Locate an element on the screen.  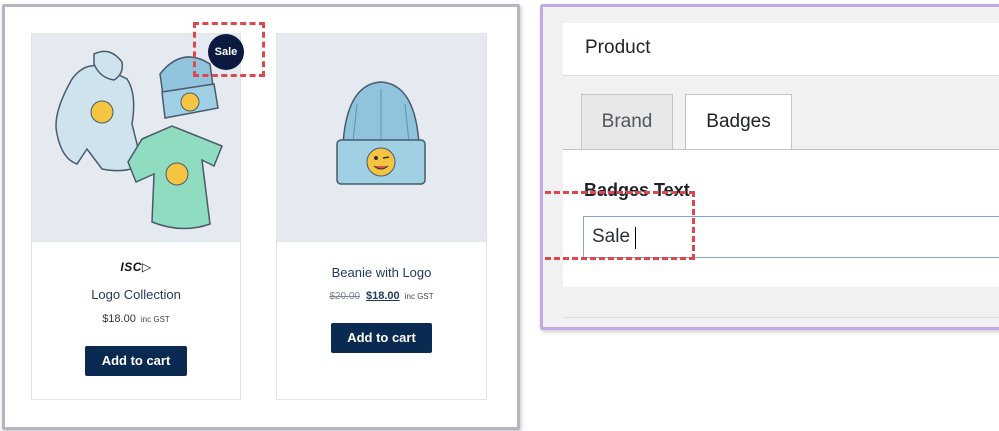
sale-price: $18.00 is located at coordinates (383, 296).